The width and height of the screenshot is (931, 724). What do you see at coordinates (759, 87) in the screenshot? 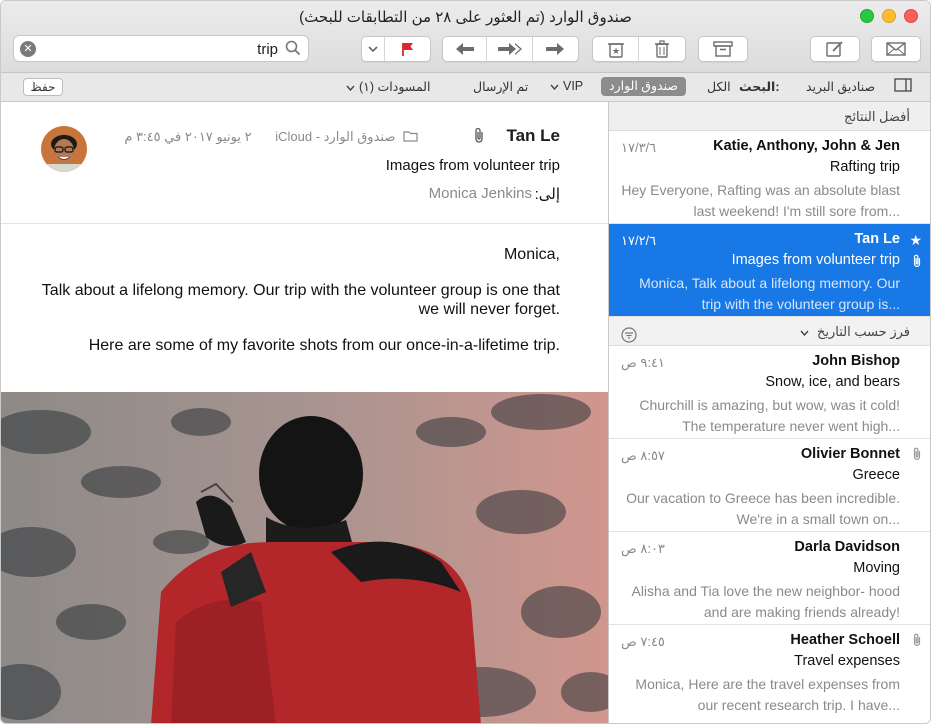
I see `search-scope-label: البحث:` at bounding box center [759, 87].